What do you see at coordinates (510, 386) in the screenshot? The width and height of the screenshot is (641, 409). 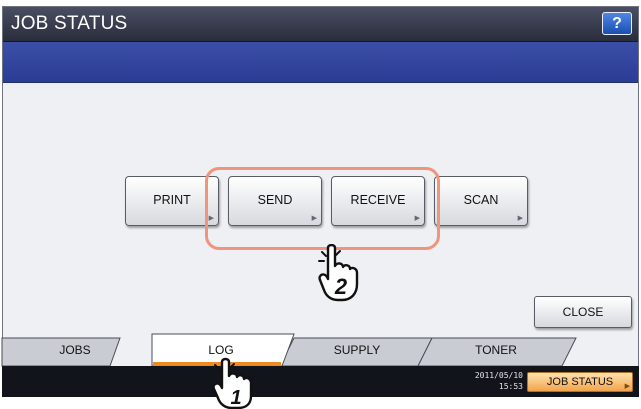 I see `time-text: 15:53` at bounding box center [510, 386].